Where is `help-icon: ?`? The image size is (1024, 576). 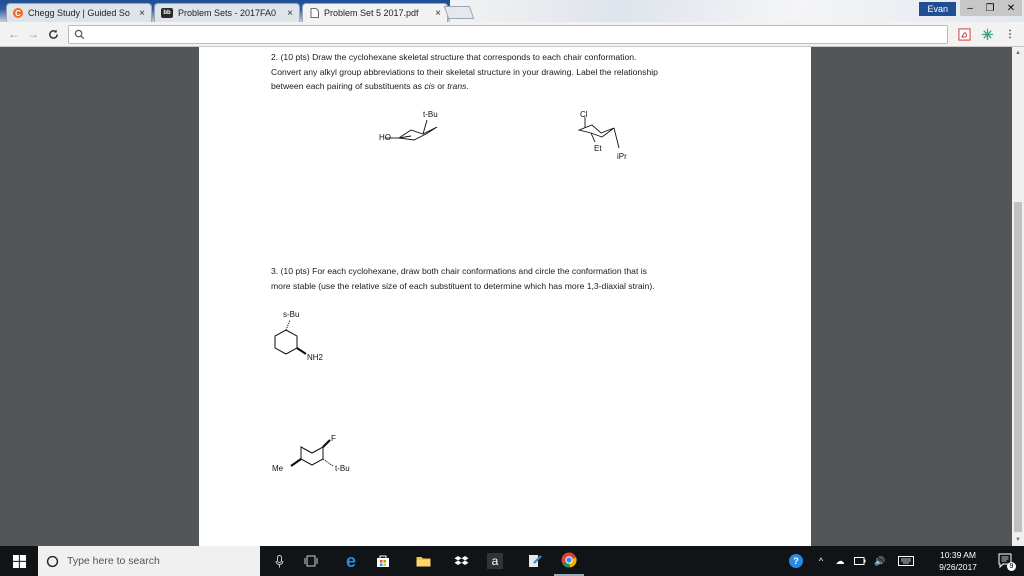 help-icon: ? is located at coordinates (796, 561).